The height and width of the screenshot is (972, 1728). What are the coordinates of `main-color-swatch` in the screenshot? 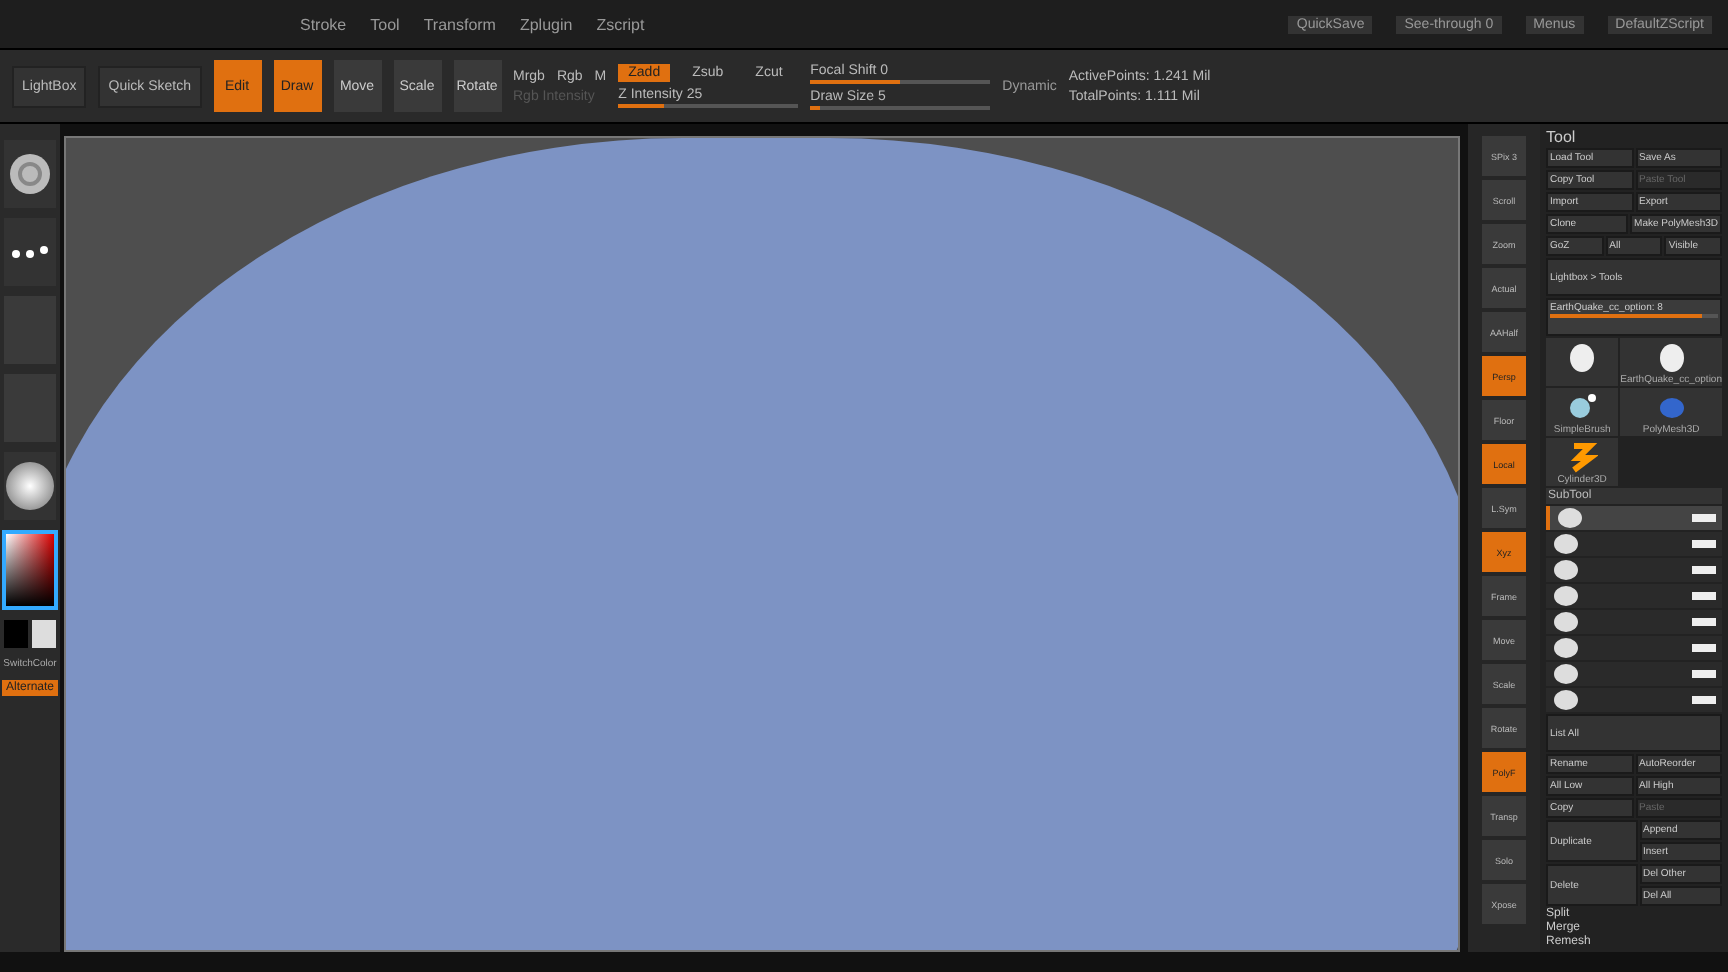 It's located at (16, 634).